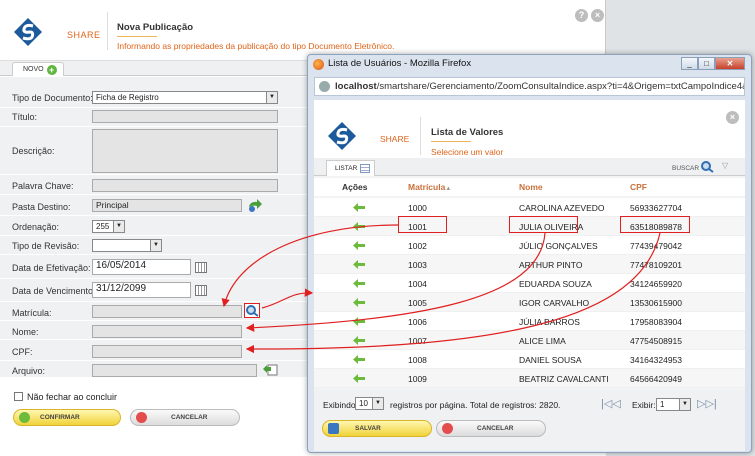 Image resolution: width=755 pixels, height=456 pixels. What do you see at coordinates (346, 168) in the screenshot?
I see `tab-listar-label: LISTAR` at bounding box center [346, 168].